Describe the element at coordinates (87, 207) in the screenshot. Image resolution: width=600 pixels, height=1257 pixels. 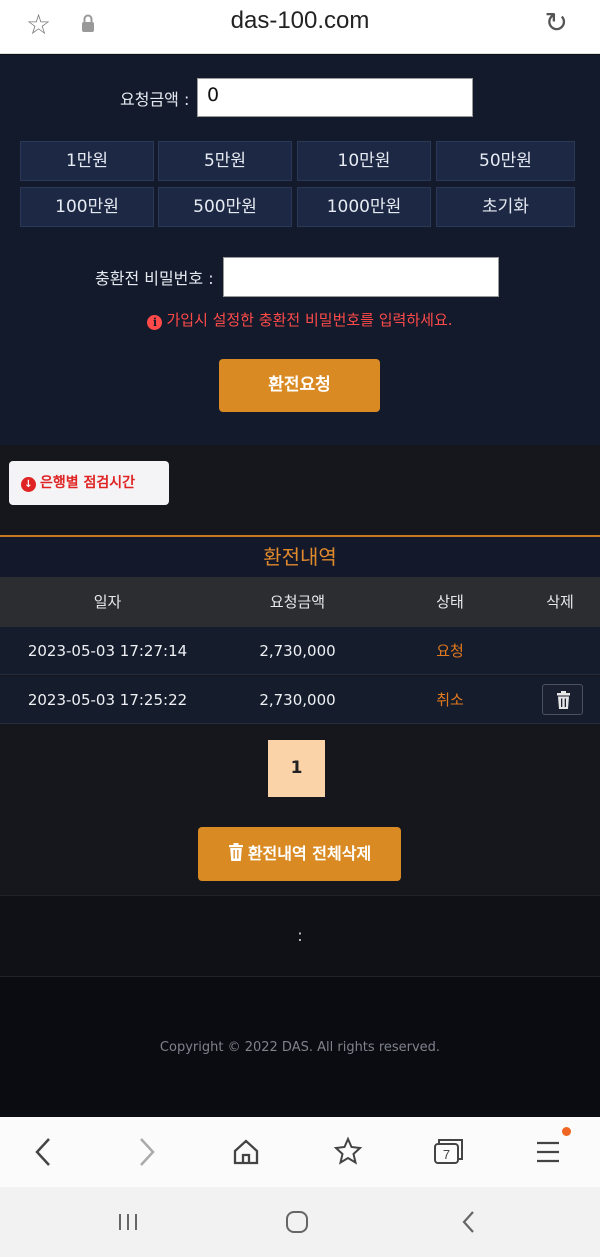
I see `amount-1m-button: 100만원` at that location.